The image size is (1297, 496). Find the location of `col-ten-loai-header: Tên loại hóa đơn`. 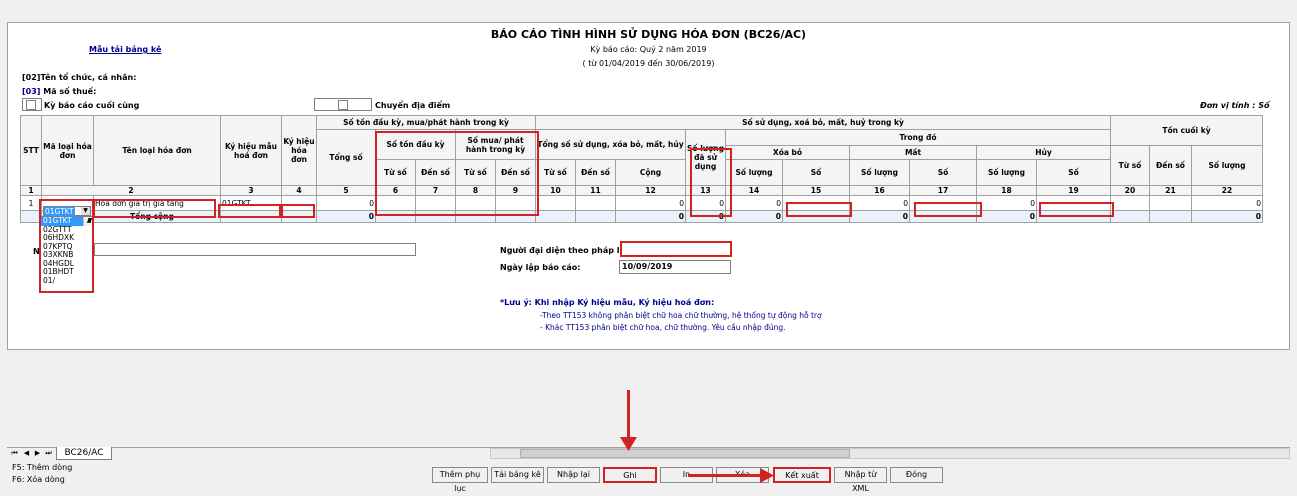

col-ten-loai-header: Tên loại hóa đơn is located at coordinates (157, 150).